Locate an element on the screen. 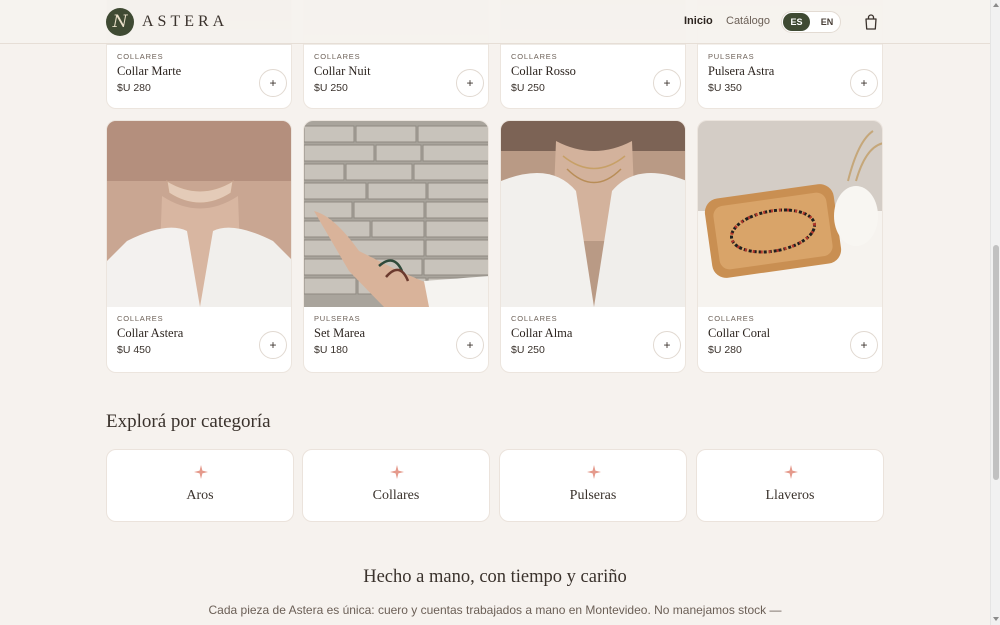 The height and width of the screenshot is (625, 1000). nav-link-catalogo: Catálogo is located at coordinates (748, 21).